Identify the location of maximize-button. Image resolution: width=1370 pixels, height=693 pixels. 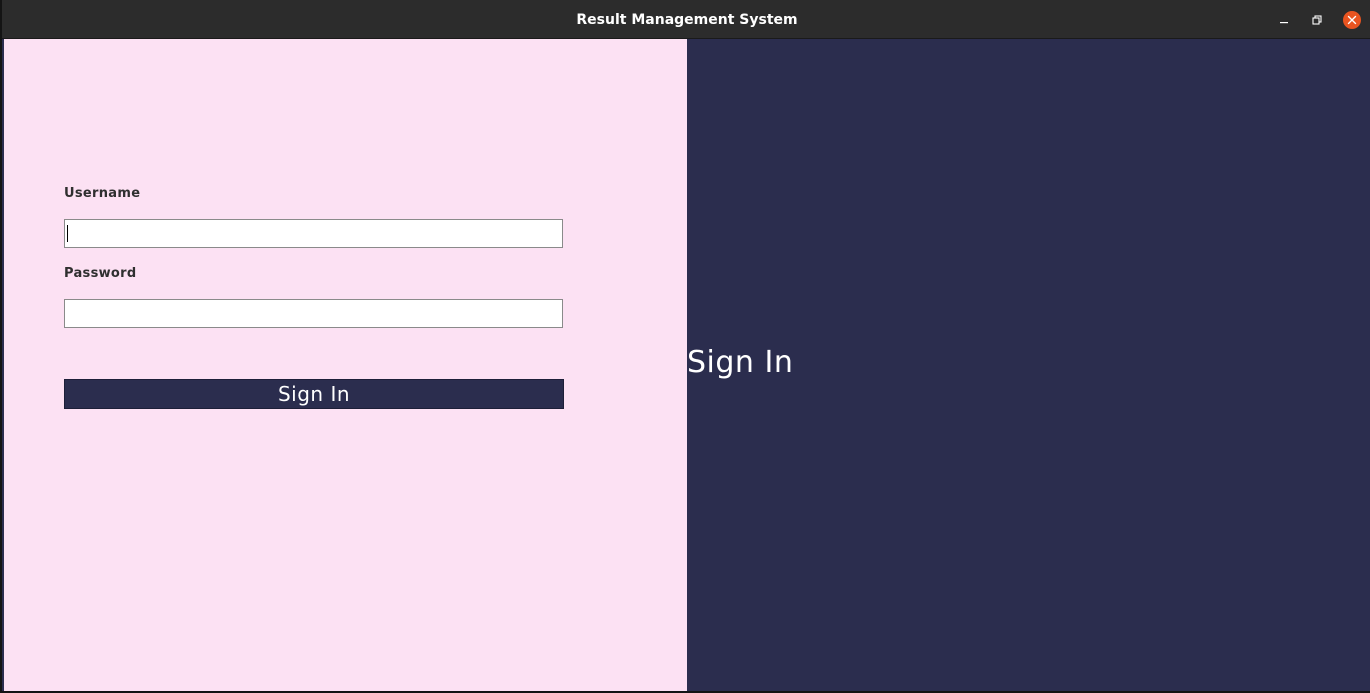
(1317, 20).